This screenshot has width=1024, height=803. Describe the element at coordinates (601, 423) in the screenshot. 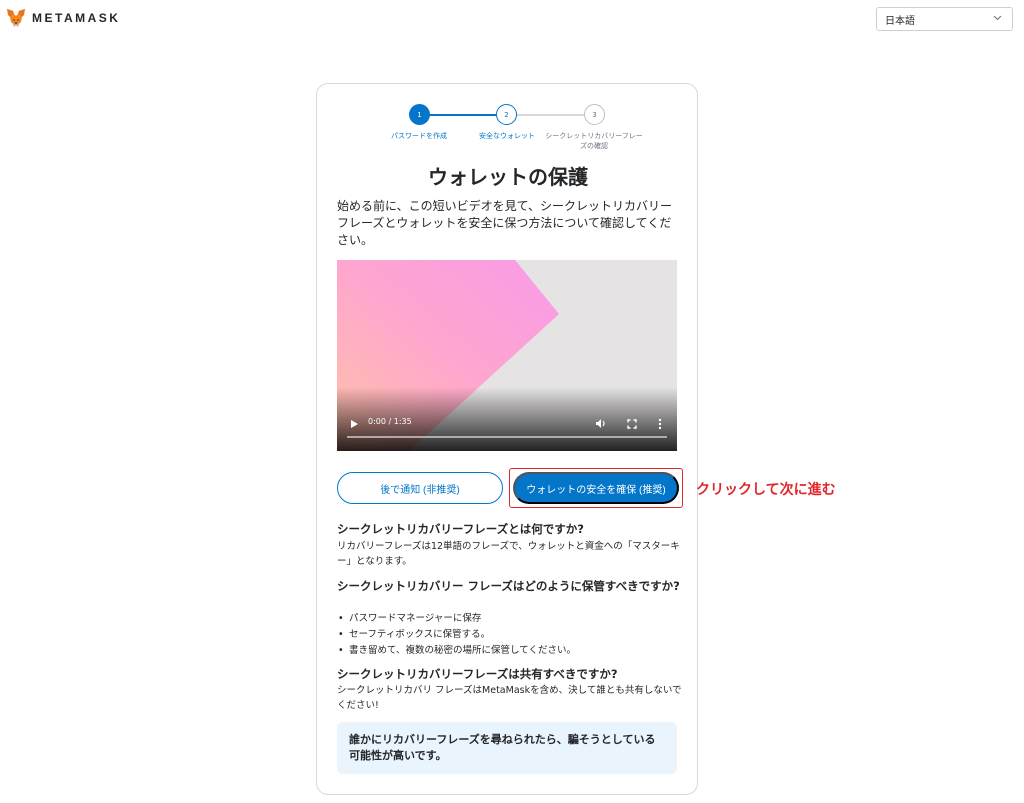

I see `volume-icon` at that location.